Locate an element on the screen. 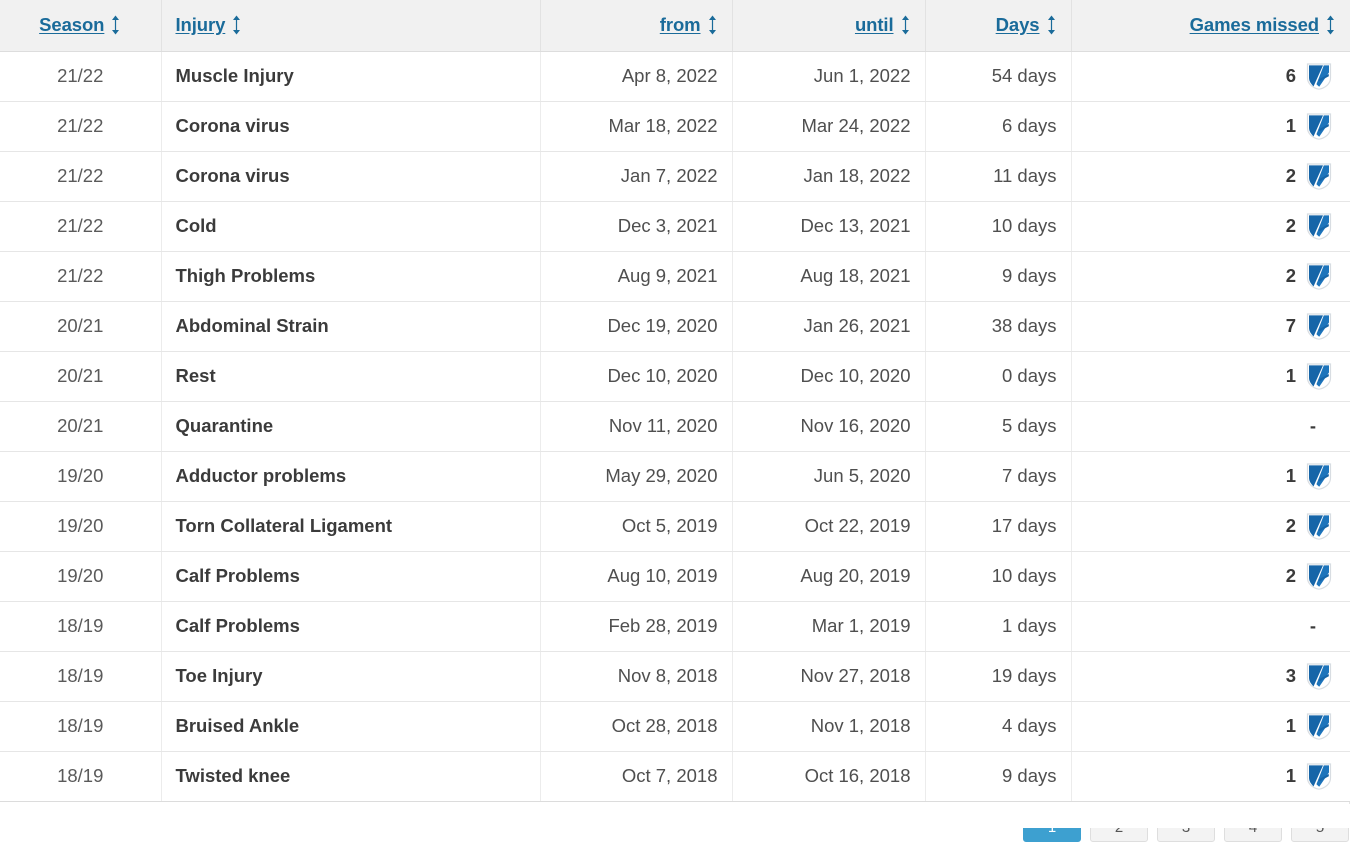 The width and height of the screenshot is (1364, 842). cell-games-missed: 2 is located at coordinates (1210, 276).